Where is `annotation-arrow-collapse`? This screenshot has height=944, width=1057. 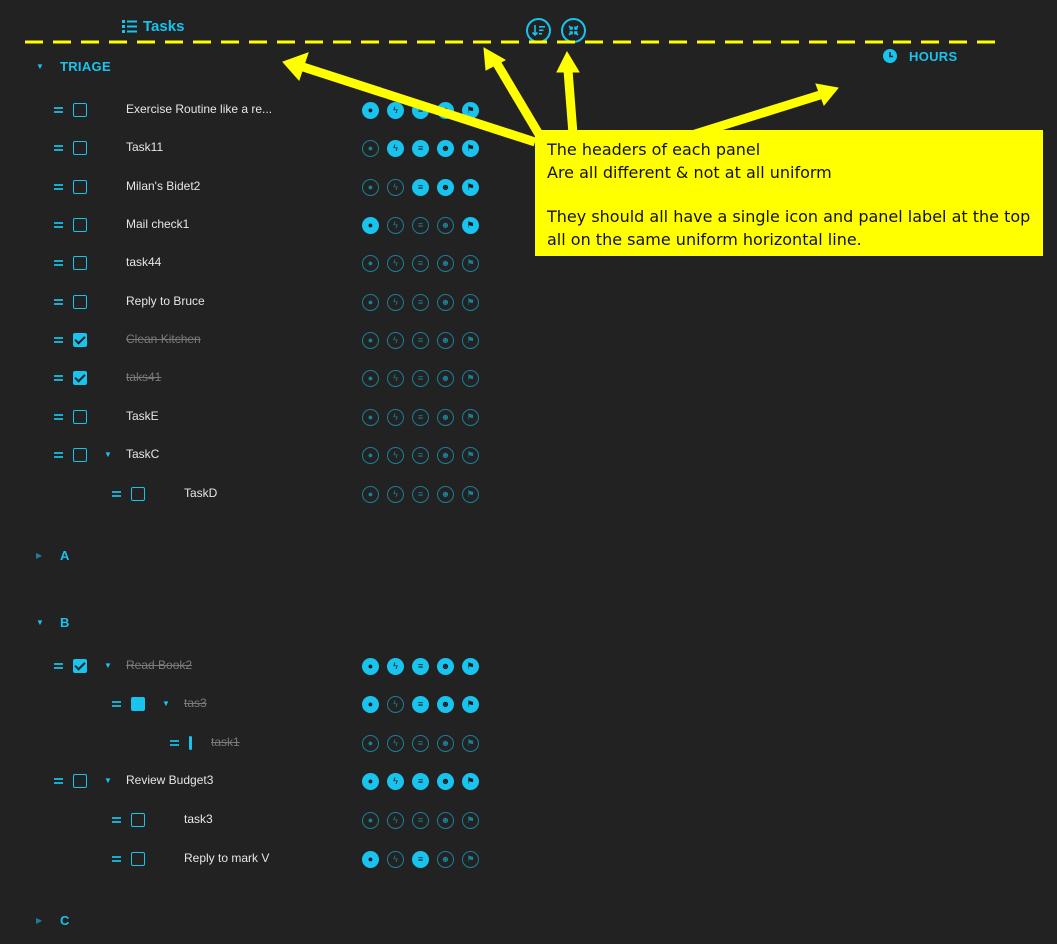
annotation-arrow-collapse is located at coordinates (570, 102).